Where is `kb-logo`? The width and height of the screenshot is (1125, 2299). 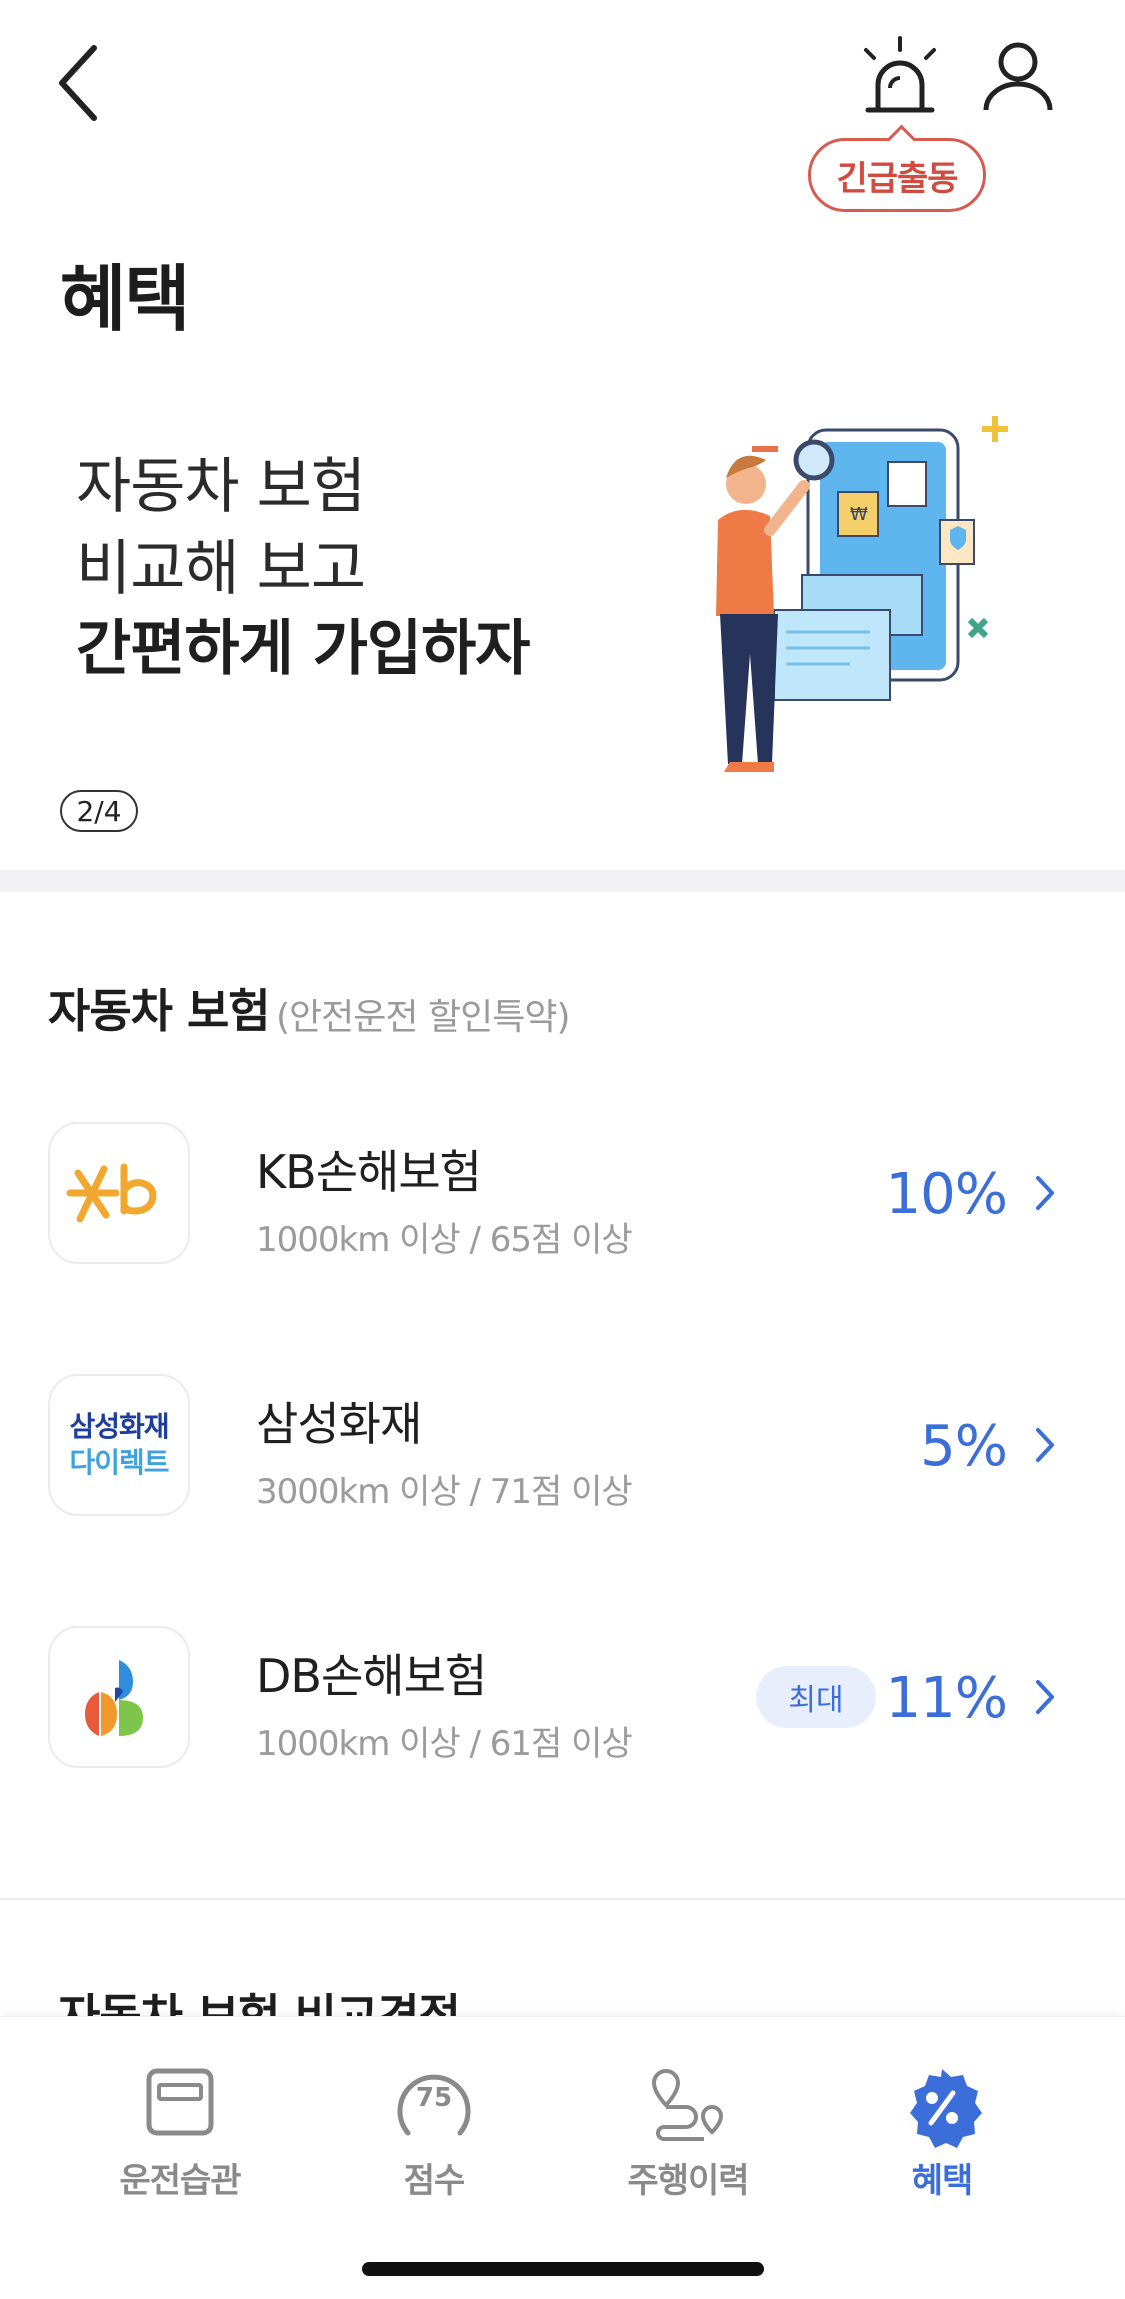 kb-logo is located at coordinates (119, 1193).